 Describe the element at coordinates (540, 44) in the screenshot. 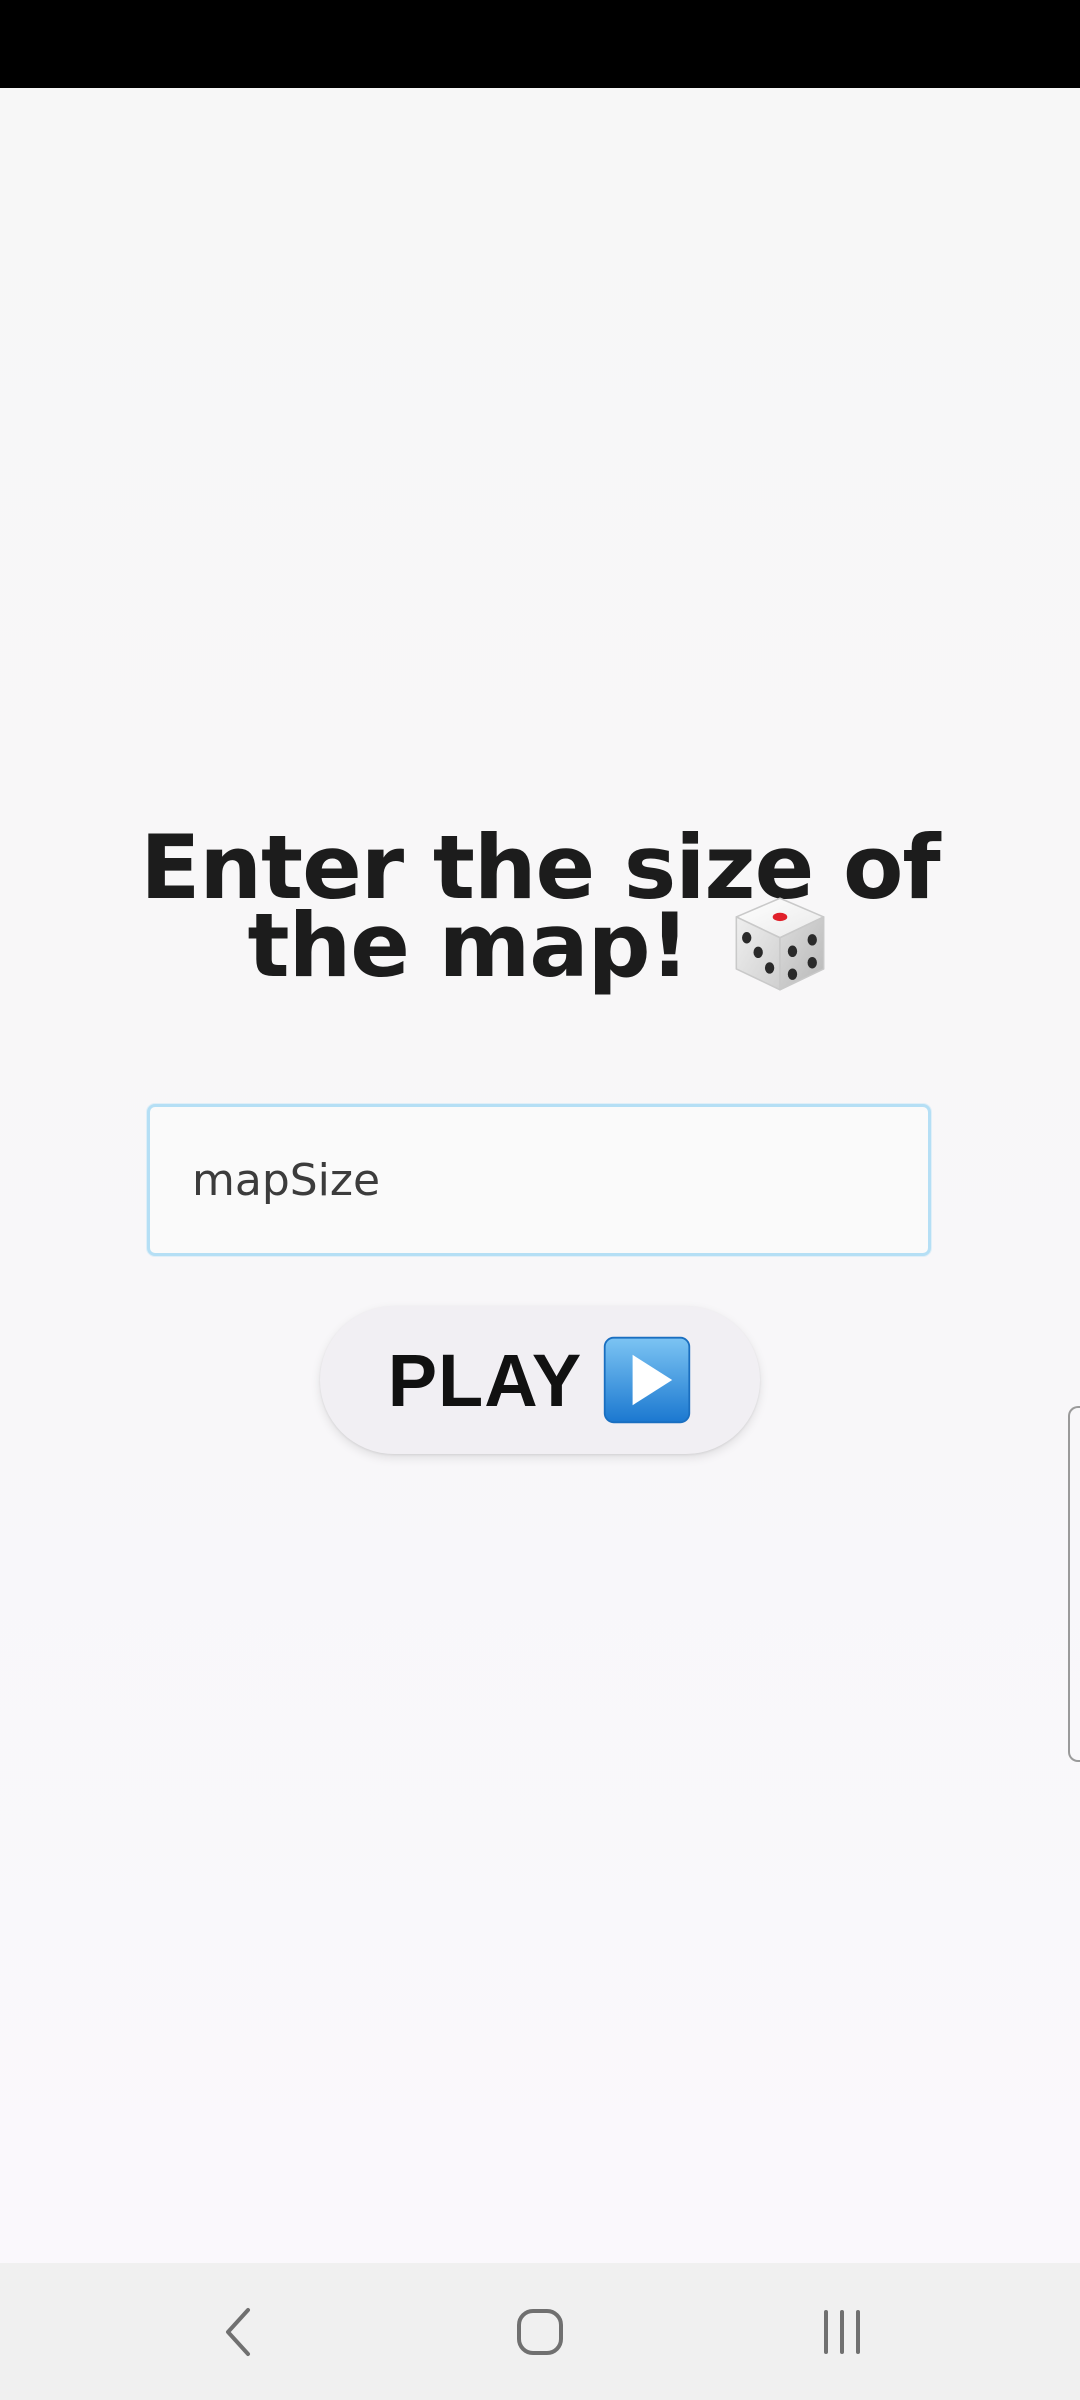

I see `status-bar` at that location.